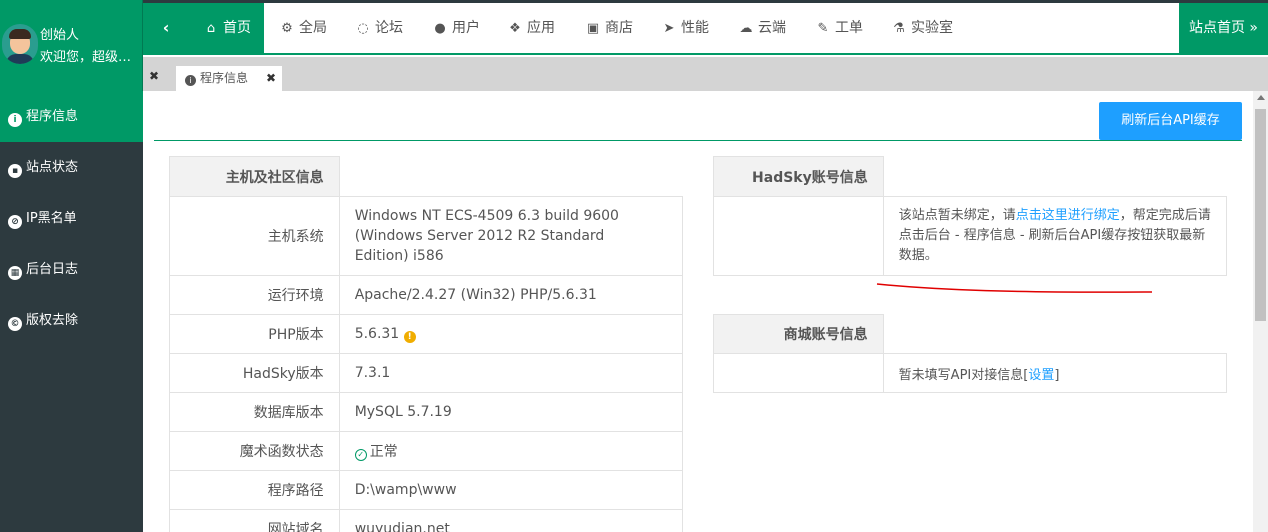 The width and height of the screenshot is (1268, 532). Describe the element at coordinates (762, 28) in the screenshot. I see `nav-item-cloud: ☁ 云端` at that location.